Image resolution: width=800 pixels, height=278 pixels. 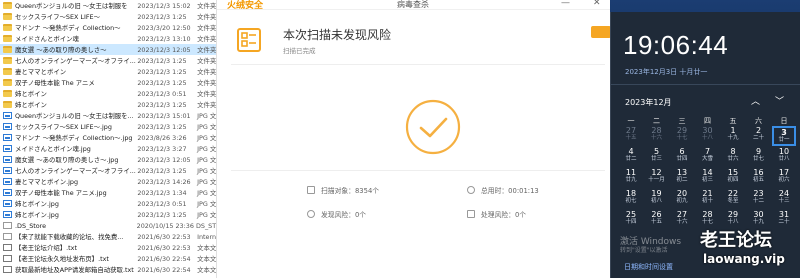 I want to click on calendar-day: 27 十五, so click(x=631, y=136).